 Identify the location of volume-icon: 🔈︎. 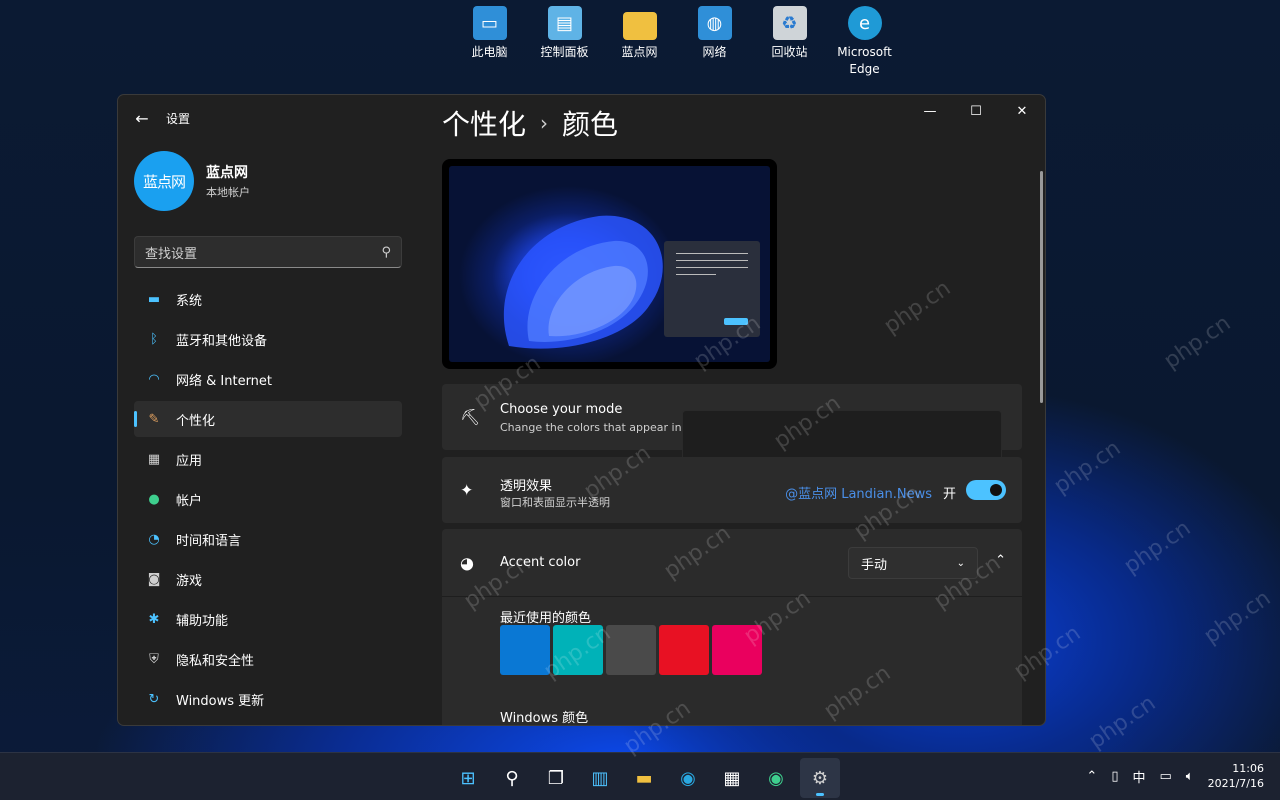
(1190, 776).